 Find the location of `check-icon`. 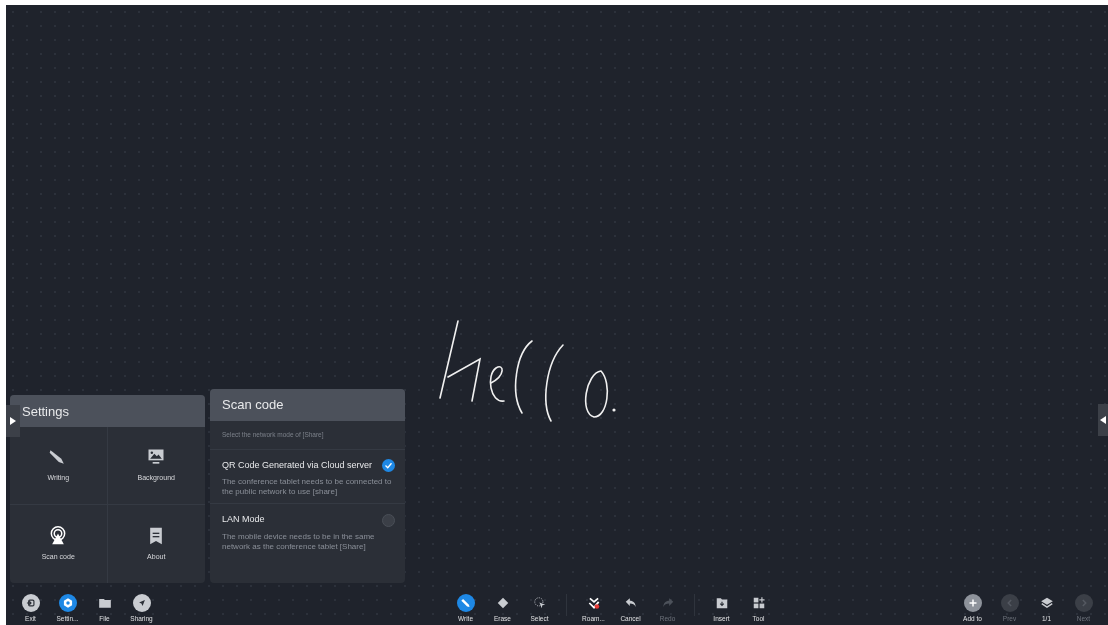

check-icon is located at coordinates (388, 465).